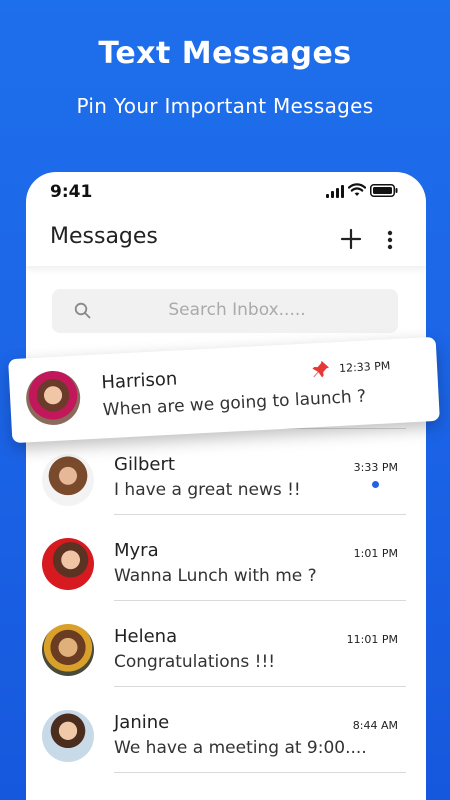  Describe the element at coordinates (375, 467) in the screenshot. I see `message-time: 3:33 PM` at that location.